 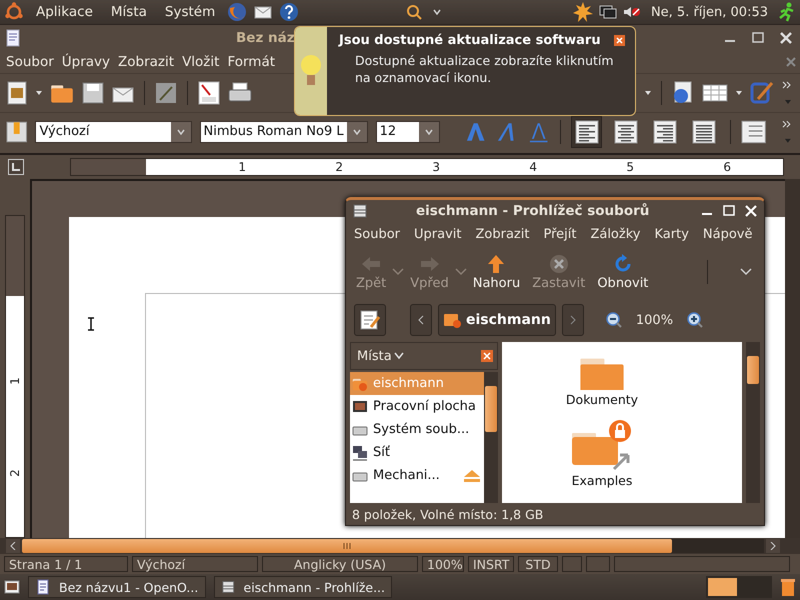 What do you see at coordinates (586, 132) in the screenshot?
I see `align-button` at bounding box center [586, 132].